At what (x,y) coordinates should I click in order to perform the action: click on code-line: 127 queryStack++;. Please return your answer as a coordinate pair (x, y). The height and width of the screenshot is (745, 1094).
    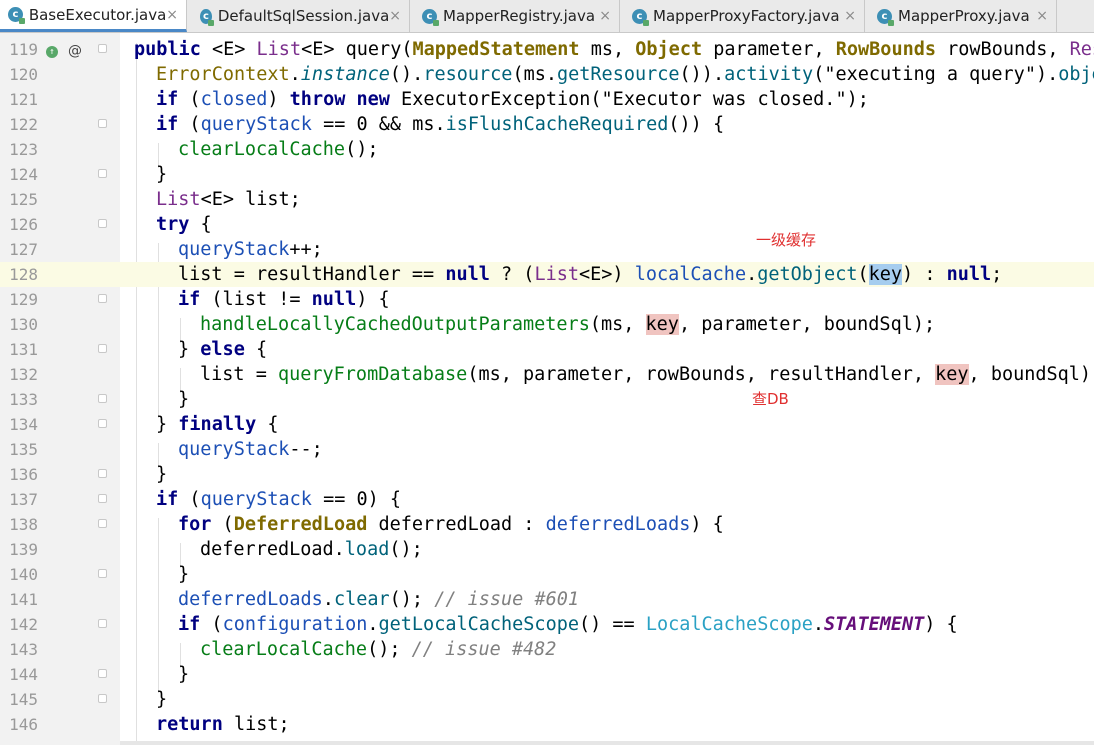
    Looking at the image, I should click on (547, 249).